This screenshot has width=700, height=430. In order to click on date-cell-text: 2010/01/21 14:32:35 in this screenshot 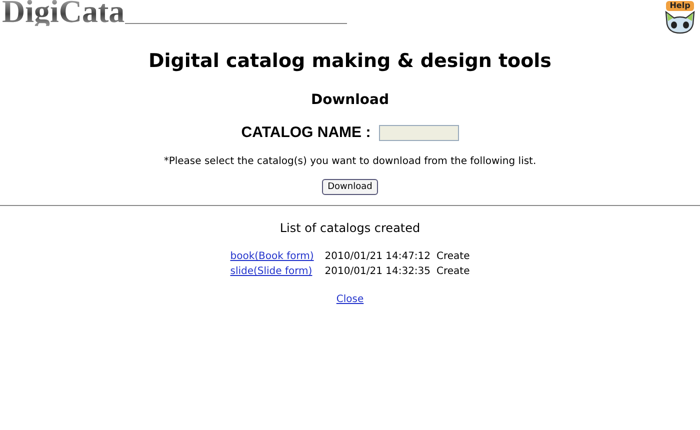, I will do `click(378, 272)`.